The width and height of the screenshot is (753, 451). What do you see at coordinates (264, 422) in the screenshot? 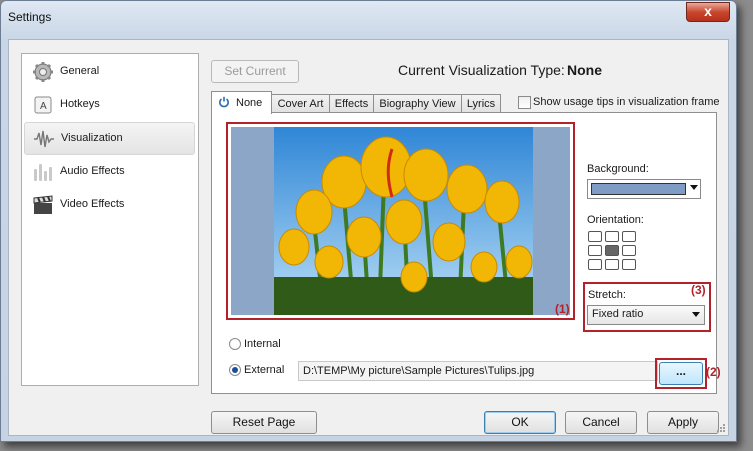
I see `reset-page-button: Reset Page` at bounding box center [264, 422].